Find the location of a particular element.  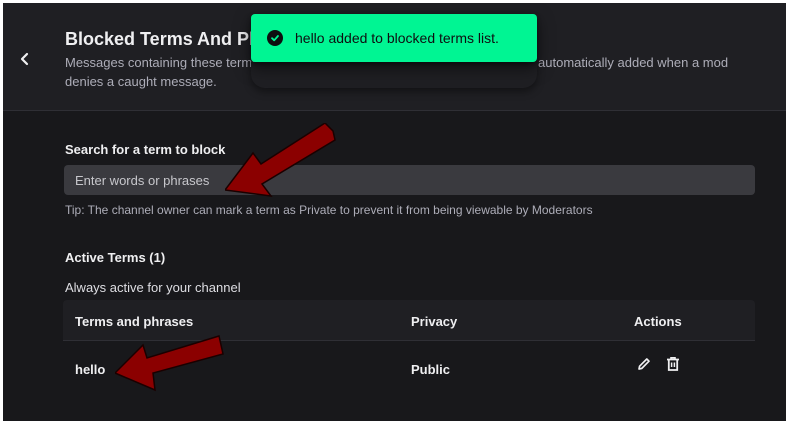

table-row: hello Public is located at coordinates (409, 367).